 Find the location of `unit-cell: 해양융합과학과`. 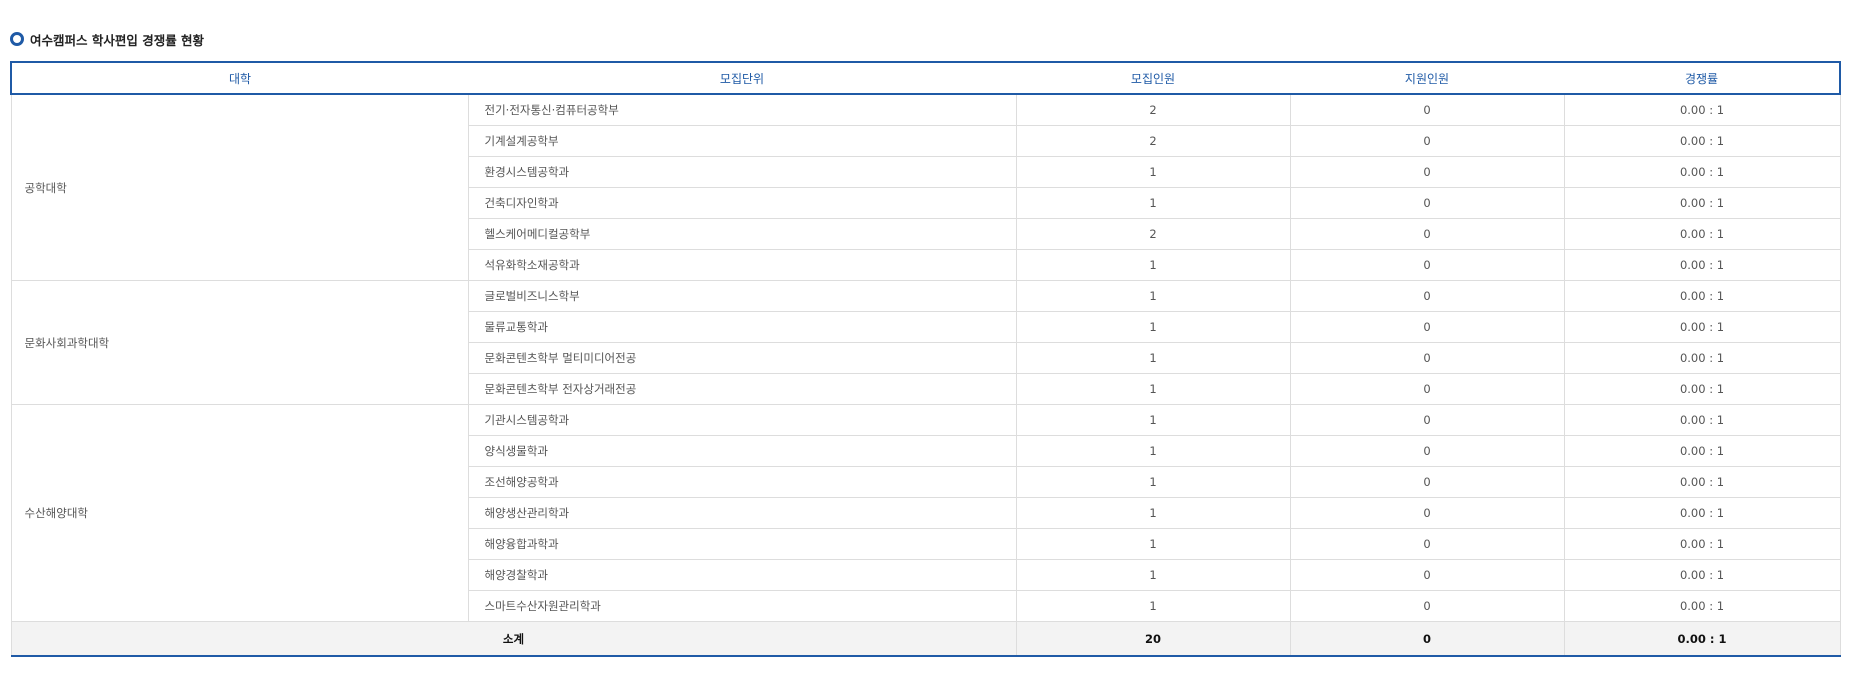

unit-cell: 해양융합과학과 is located at coordinates (742, 544).